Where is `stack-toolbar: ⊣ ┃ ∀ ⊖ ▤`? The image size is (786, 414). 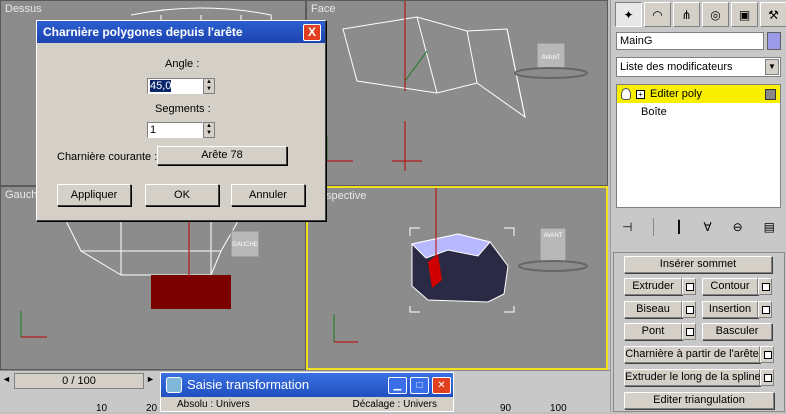 stack-toolbar: ⊣ ┃ ∀ ⊖ ▤ is located at coordinates (698, 227).